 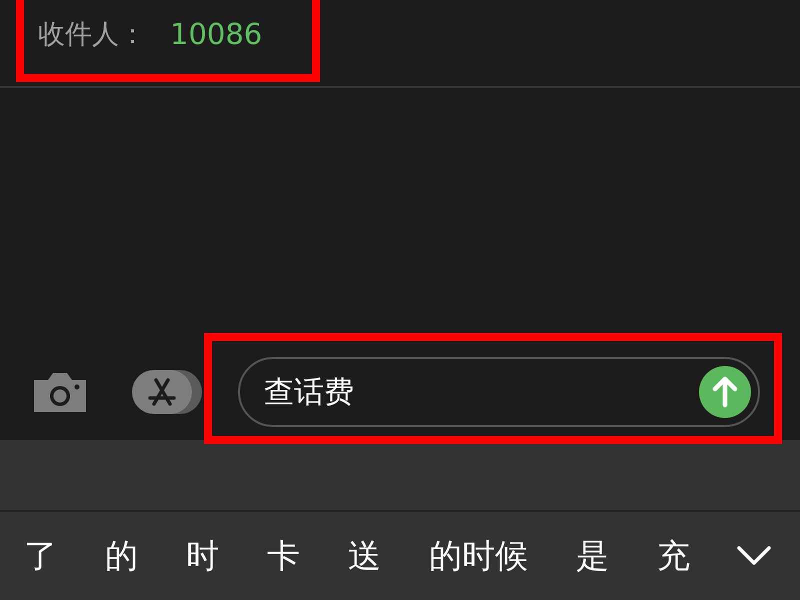 I want to click on message-text: 查话费, so click(x=309, y=393).